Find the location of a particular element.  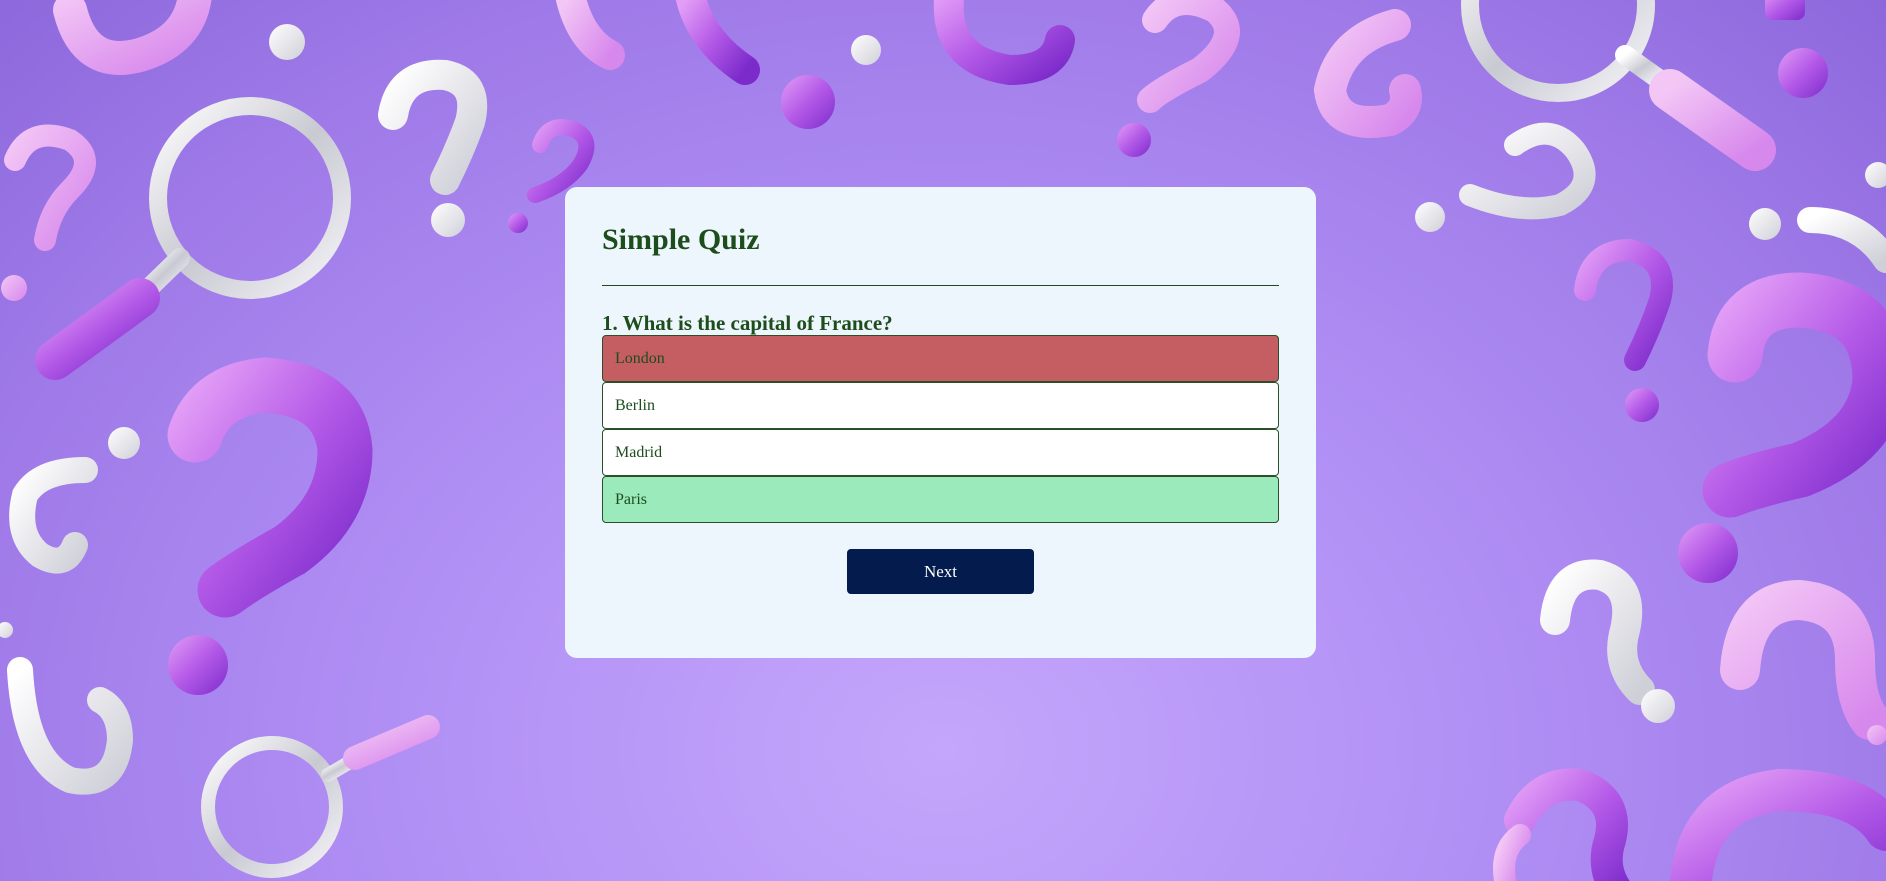

answer-option-paris: Paris is located at coordinates (940, 499).